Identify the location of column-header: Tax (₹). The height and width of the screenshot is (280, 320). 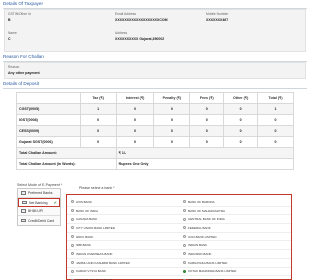
(98, 98).